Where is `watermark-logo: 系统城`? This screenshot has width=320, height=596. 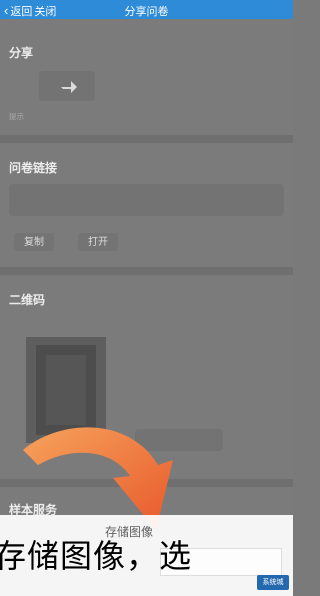 watermark-logo: 系统城 is located at coordinates (273, 582).